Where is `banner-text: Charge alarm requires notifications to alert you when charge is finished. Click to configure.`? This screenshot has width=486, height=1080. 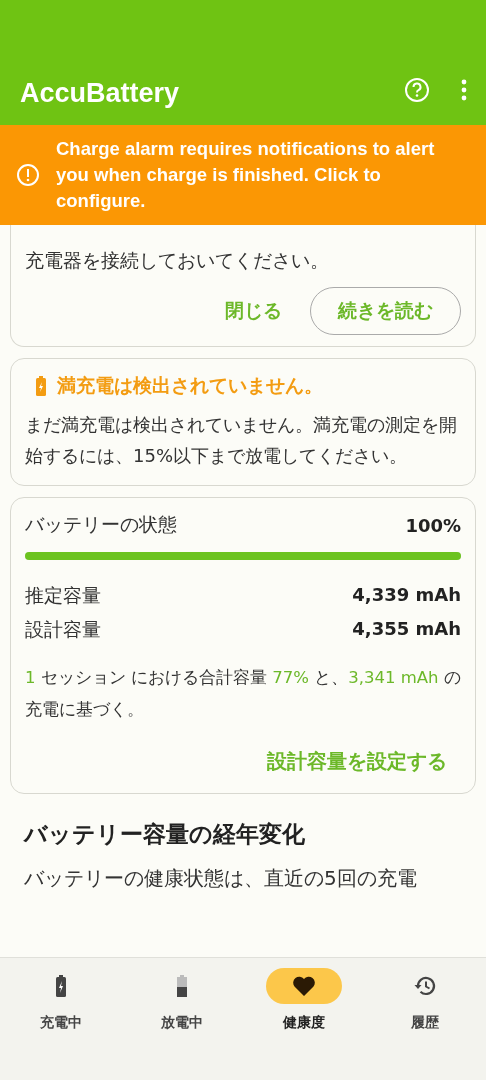 banner-text: Charge alarm requires notifications to alert you when charge is finished. Click to configure. is located at coordinates (246, 175).